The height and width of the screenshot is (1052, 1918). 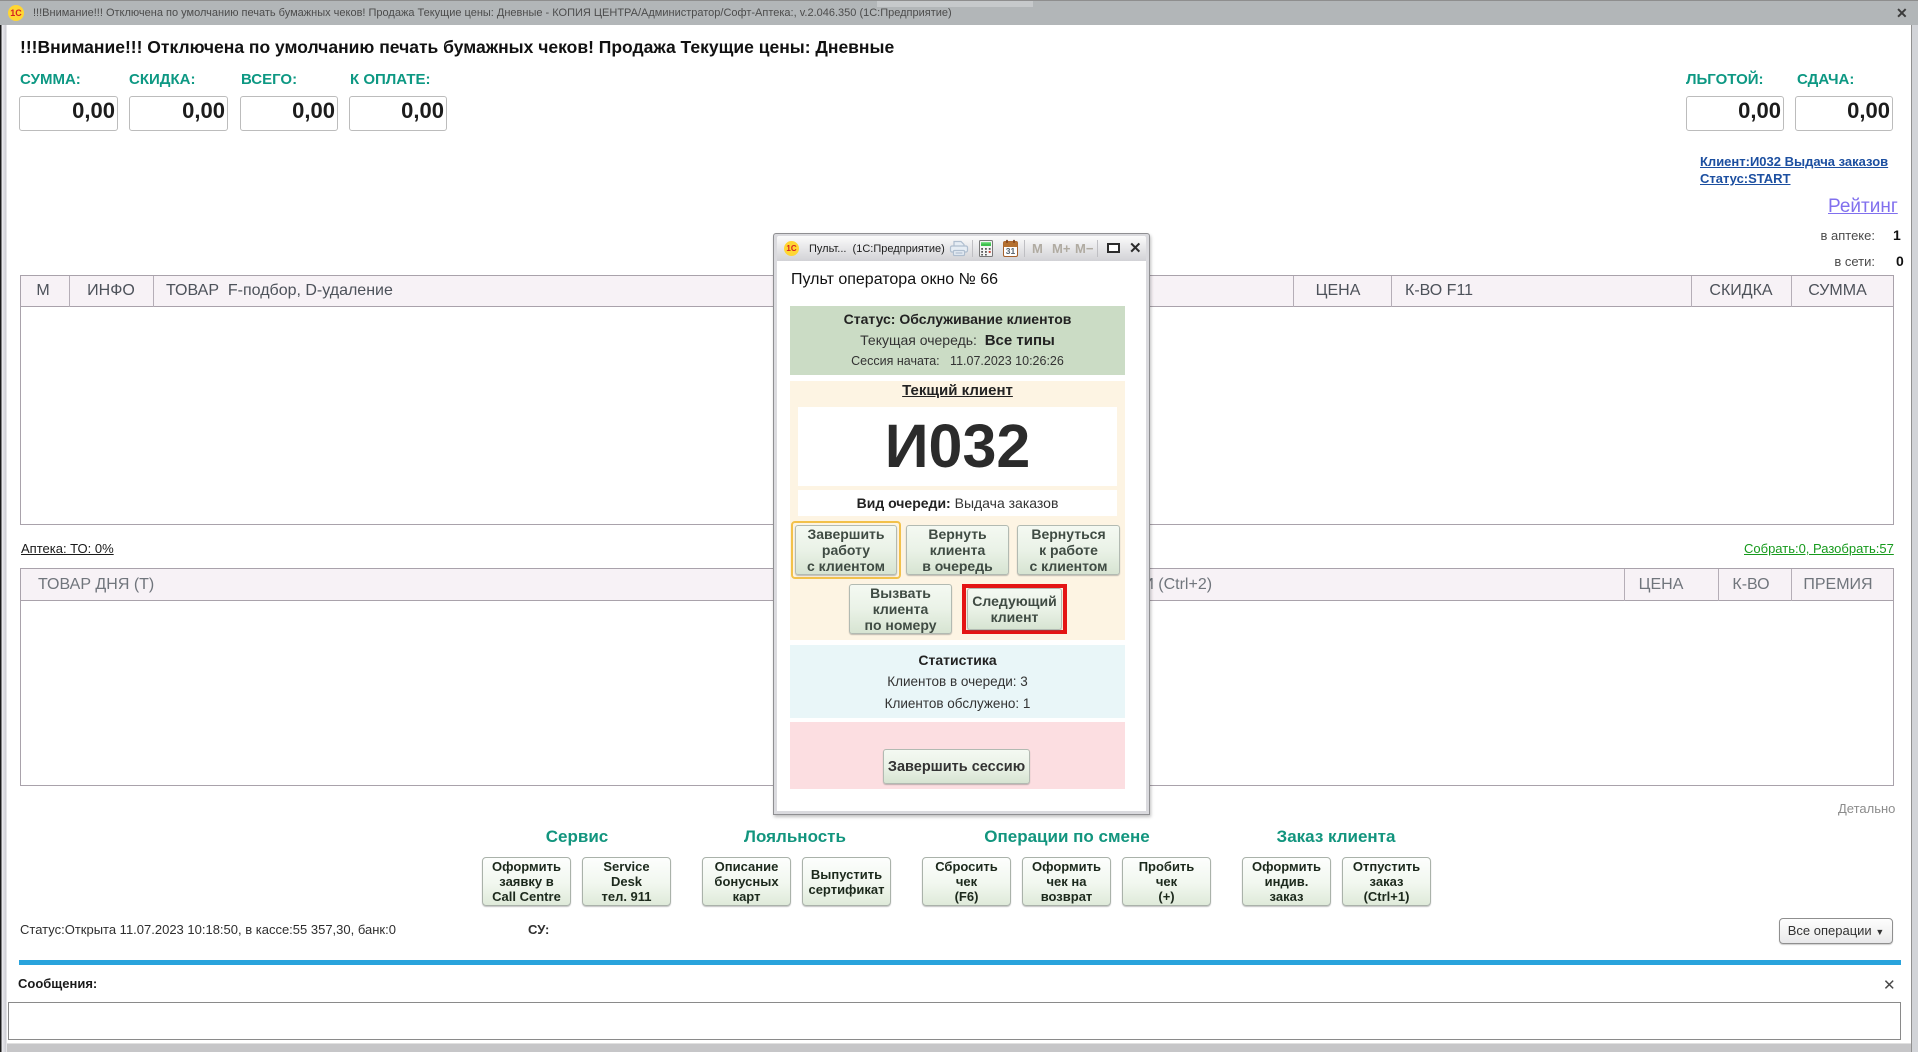 What do you see at coordinates (1011, 251) in the screenshot?
I see `svg-text: 31` at bounding box center [1011, 251].